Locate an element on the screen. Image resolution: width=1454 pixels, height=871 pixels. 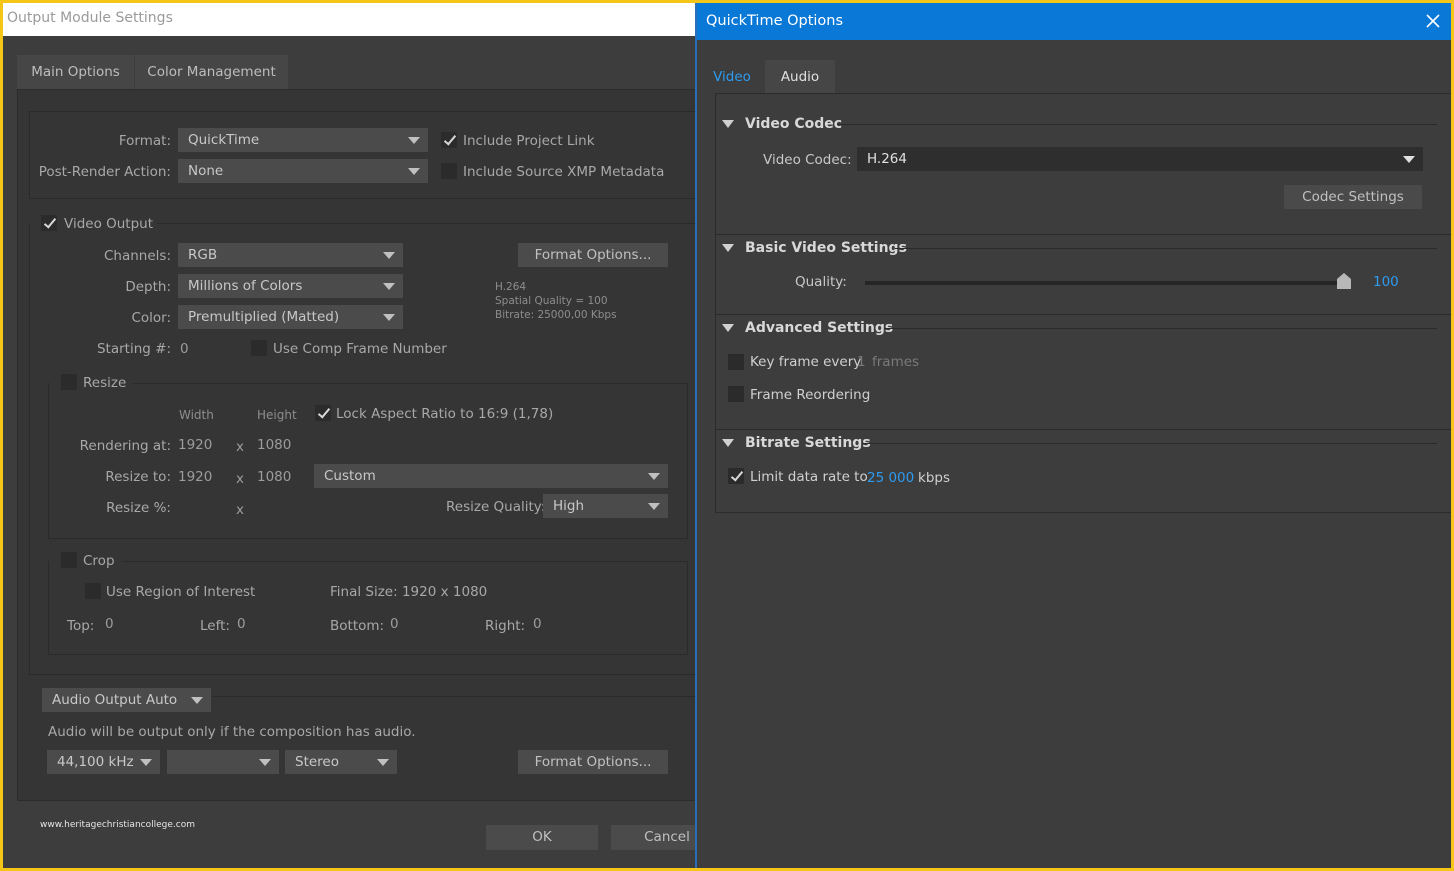
frame-reordering-label: Frame Reordering is located at coordinates (810, 395).